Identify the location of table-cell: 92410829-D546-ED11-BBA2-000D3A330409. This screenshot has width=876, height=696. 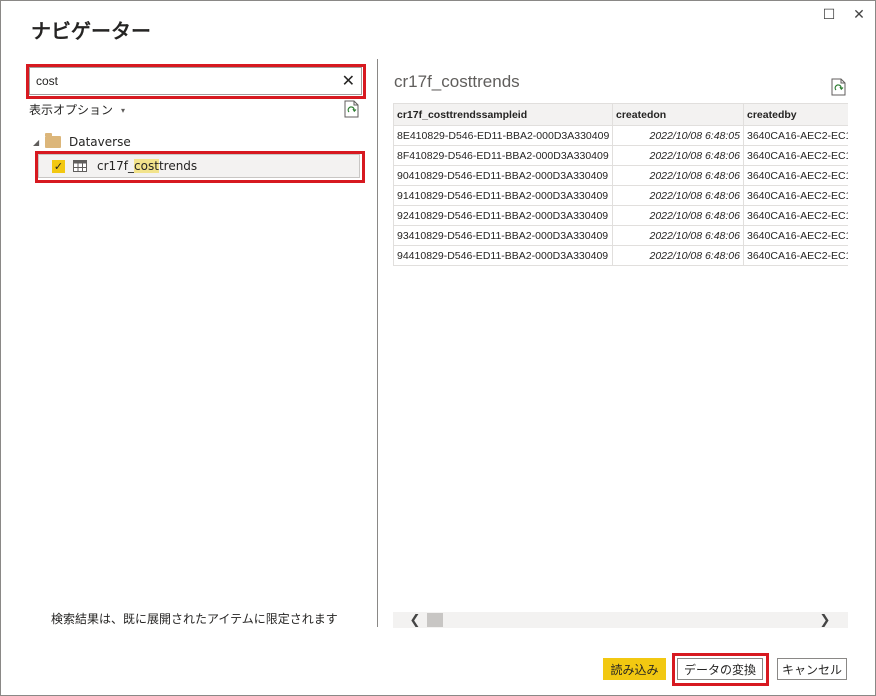
(503, 215).